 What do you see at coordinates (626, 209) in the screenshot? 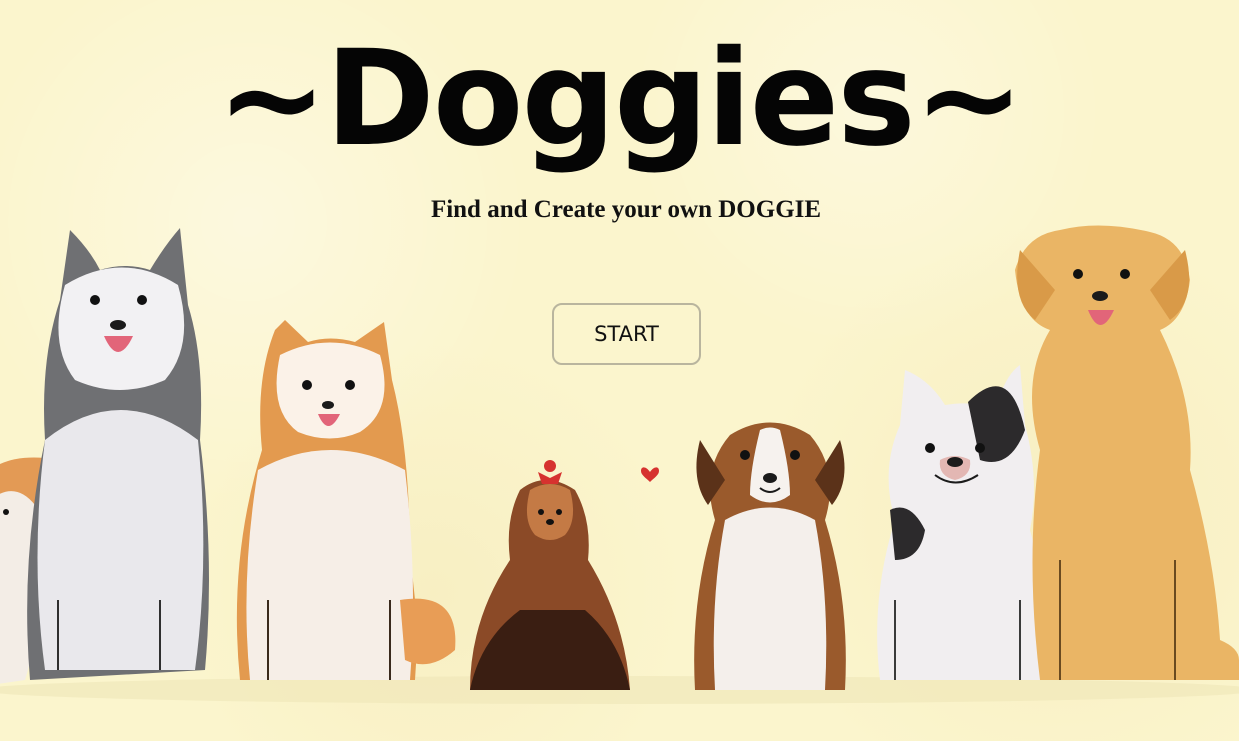
I see `page-subtitle: Find and Create your own DOGGIE` at bounding box center [626, 209].